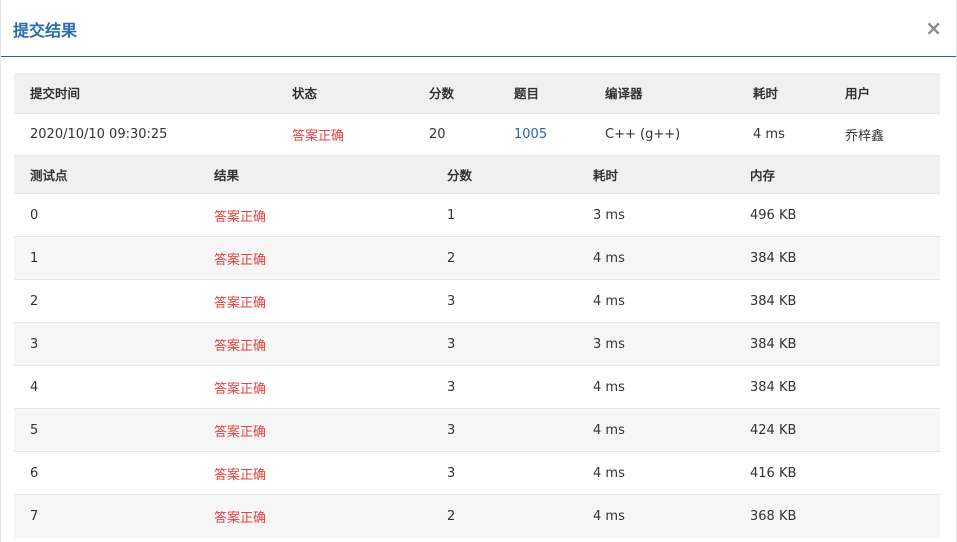  Describe the element at coordinates (527, 94) in the screenshot. I see `col-header-problem: 题目` at that location.